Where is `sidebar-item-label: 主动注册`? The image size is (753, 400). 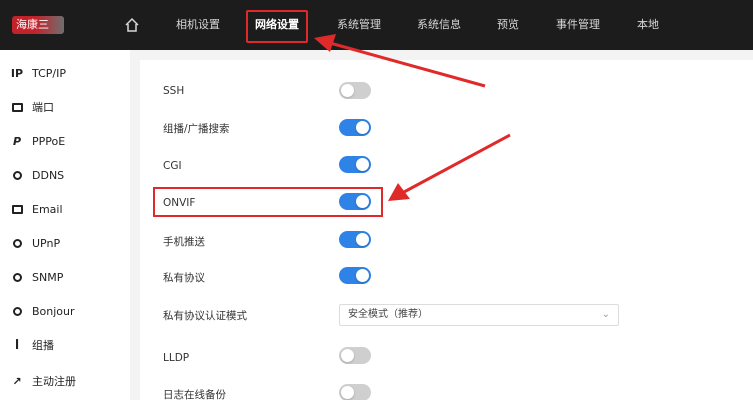 sidebar-item-label: 主动注册 is located at coordinates (54, 381).